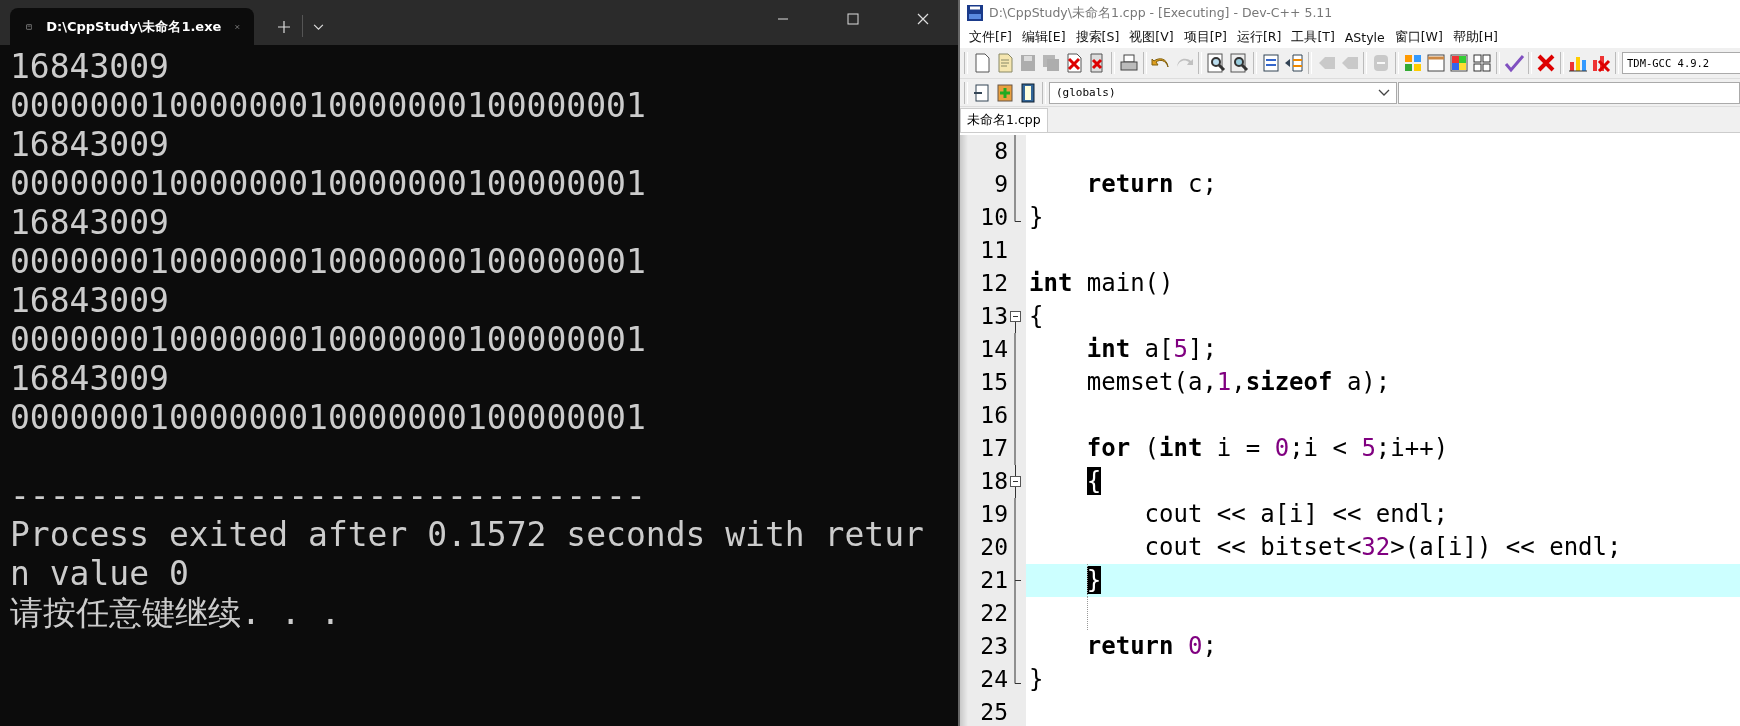 Image resolution: width=1740 pixels, height=726 pixels. I want to click on code-line: memset(a,1,sizeof a);, so click(1238, 382).